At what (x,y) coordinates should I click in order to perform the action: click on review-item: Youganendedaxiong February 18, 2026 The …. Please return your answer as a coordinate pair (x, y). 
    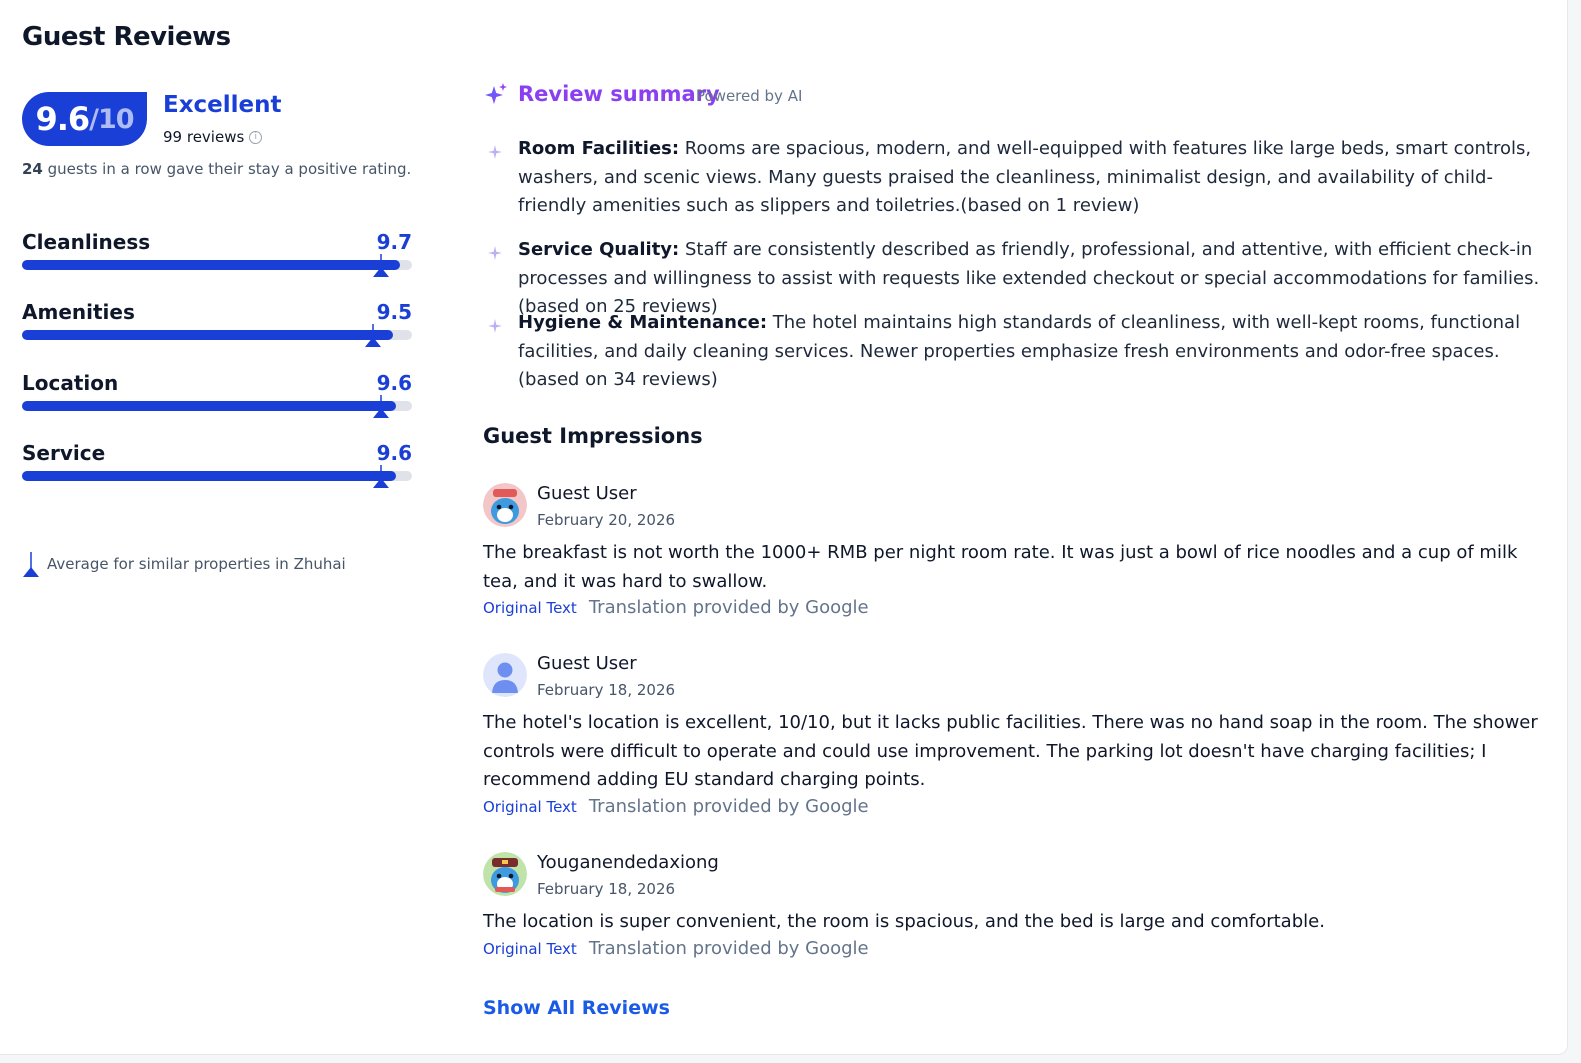
    Looking at the image, I should click on (1018, 907).